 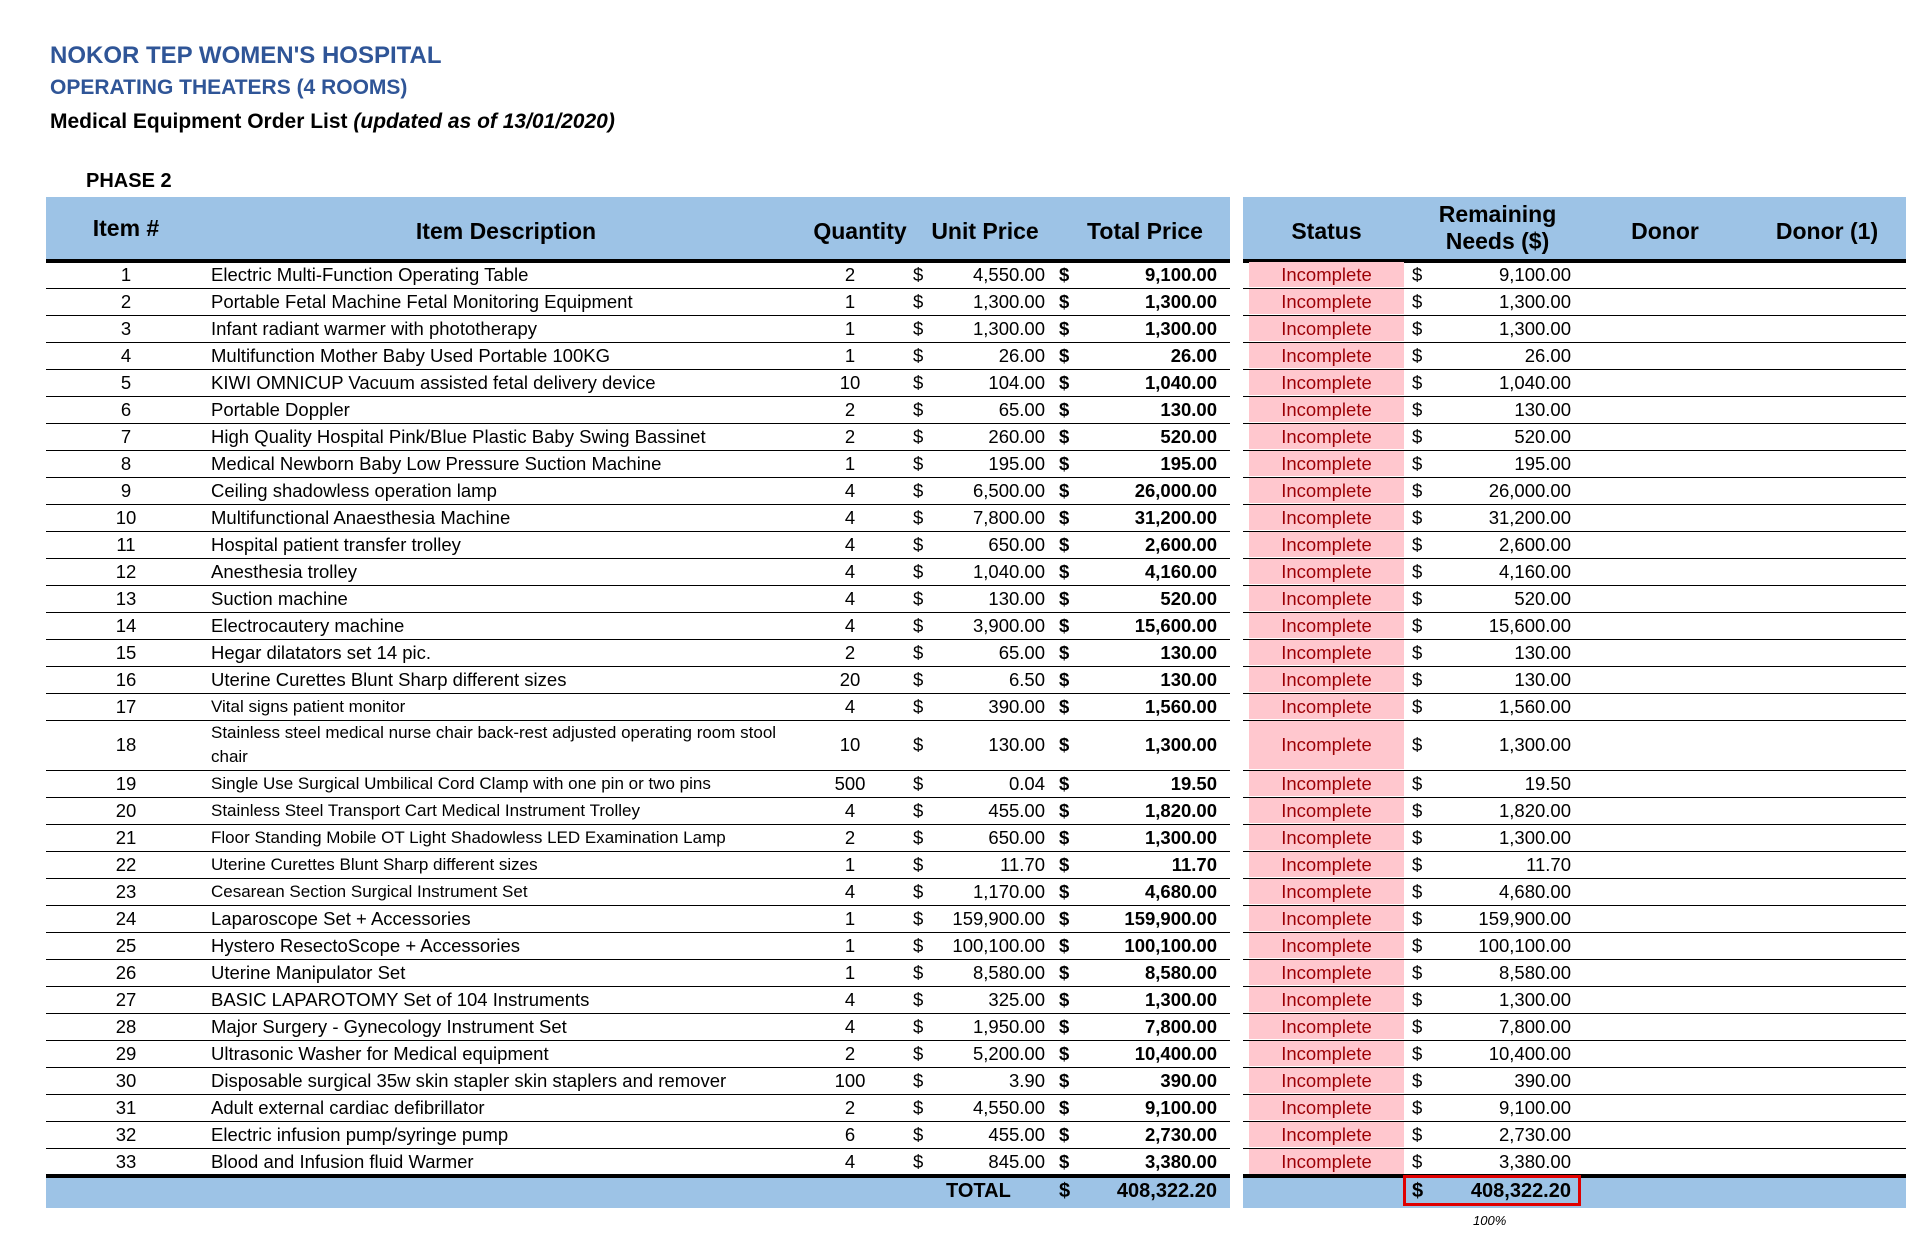 What do you see at coordinates (1548, 864) in the screenshot?
I see `item-remaining: 11.70` at bounding box center [1548, 864].